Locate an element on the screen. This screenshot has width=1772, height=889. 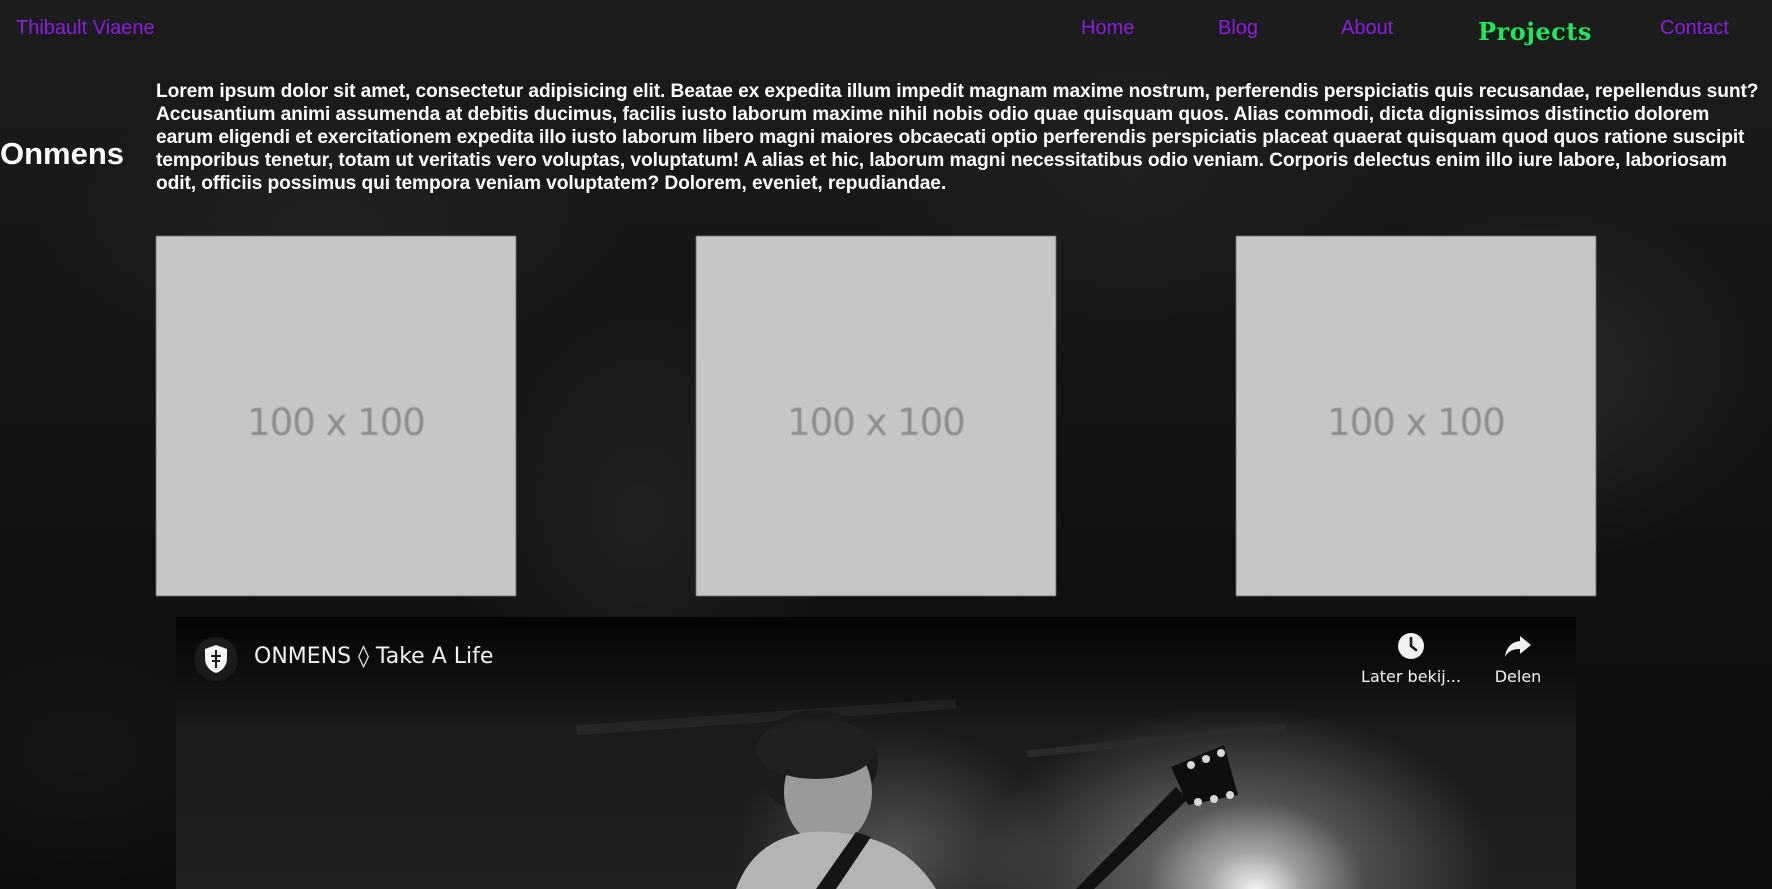
shield-crest-icon is located at coordinates (216, 659).